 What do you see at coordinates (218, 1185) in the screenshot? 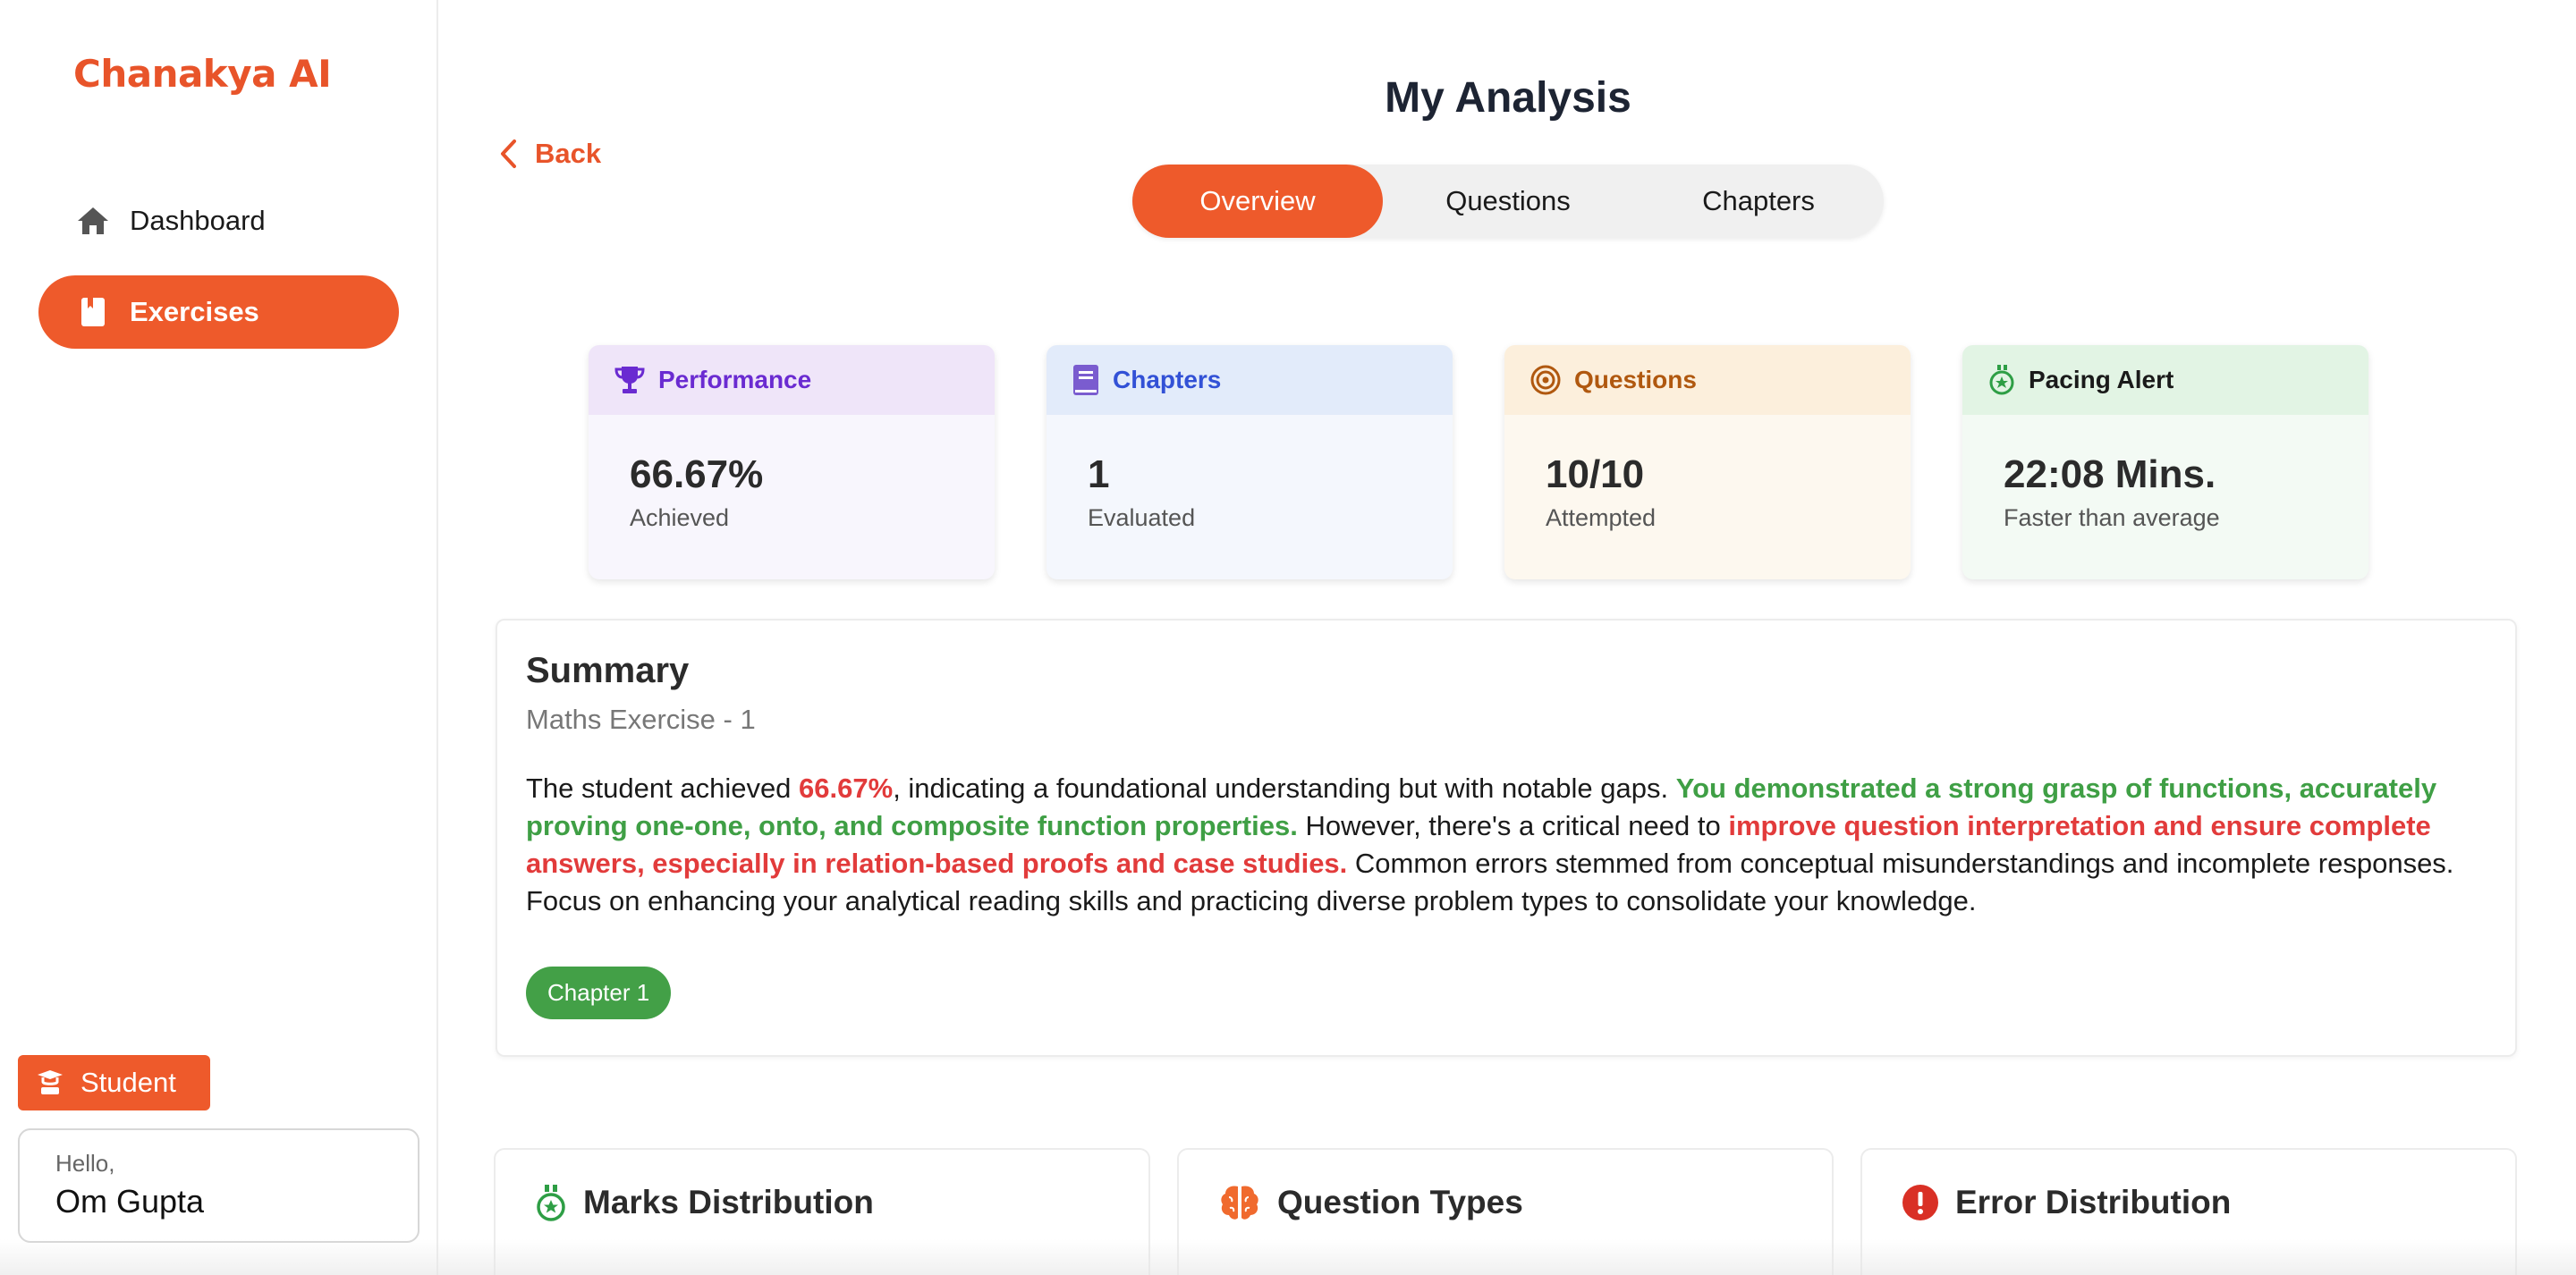
I see `user-card: Hello, Om Gupta` at bounding box center [218, 1185].